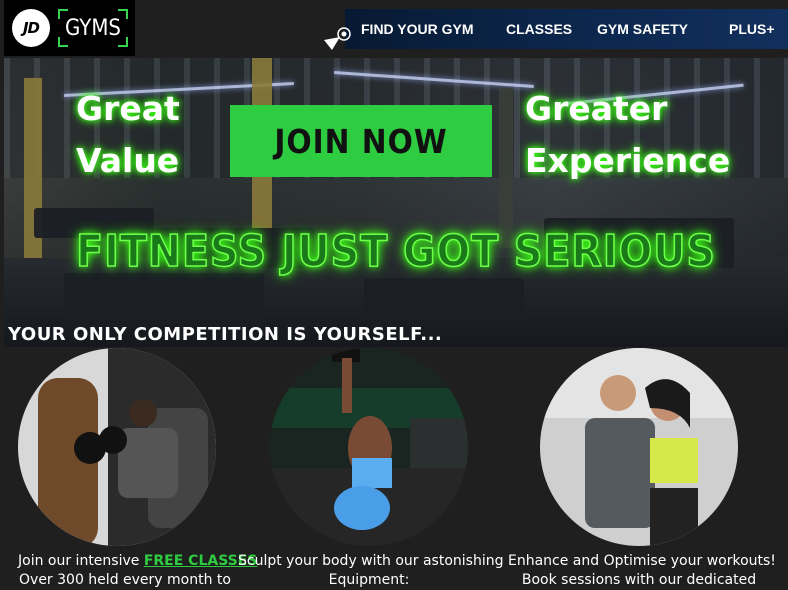 Image resolution: width=788 pixels, height=590 pixels. I want to click on logo-text: GYMS, so click(93, 28).